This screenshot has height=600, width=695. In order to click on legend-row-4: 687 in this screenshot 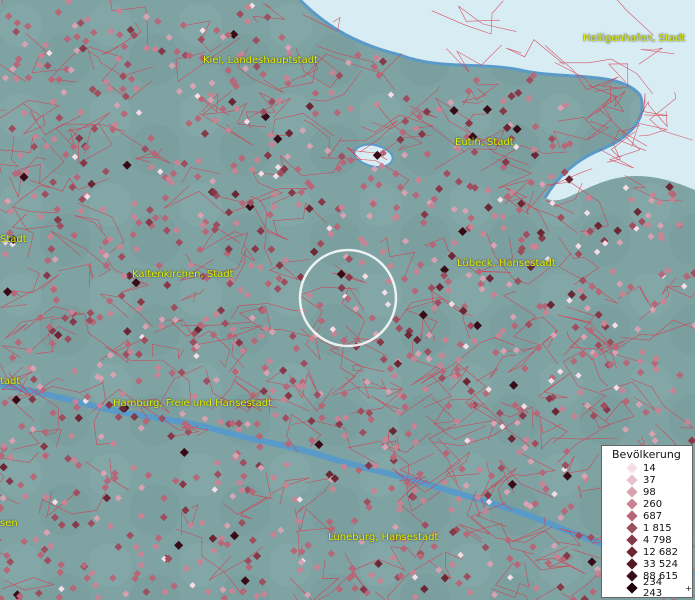, I will do `click(647, 516)`.